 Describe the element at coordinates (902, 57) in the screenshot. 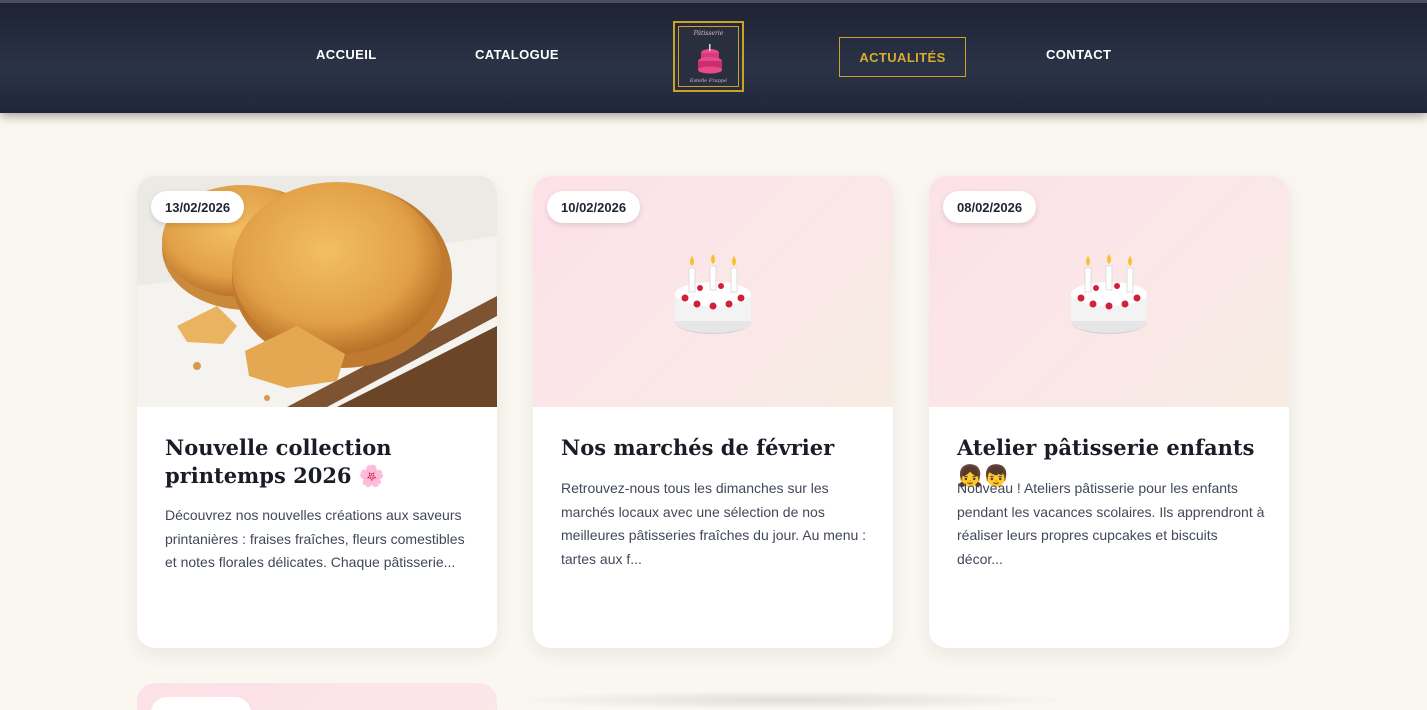

I see `nav-actualites: ACTUALITÉS` at that location.